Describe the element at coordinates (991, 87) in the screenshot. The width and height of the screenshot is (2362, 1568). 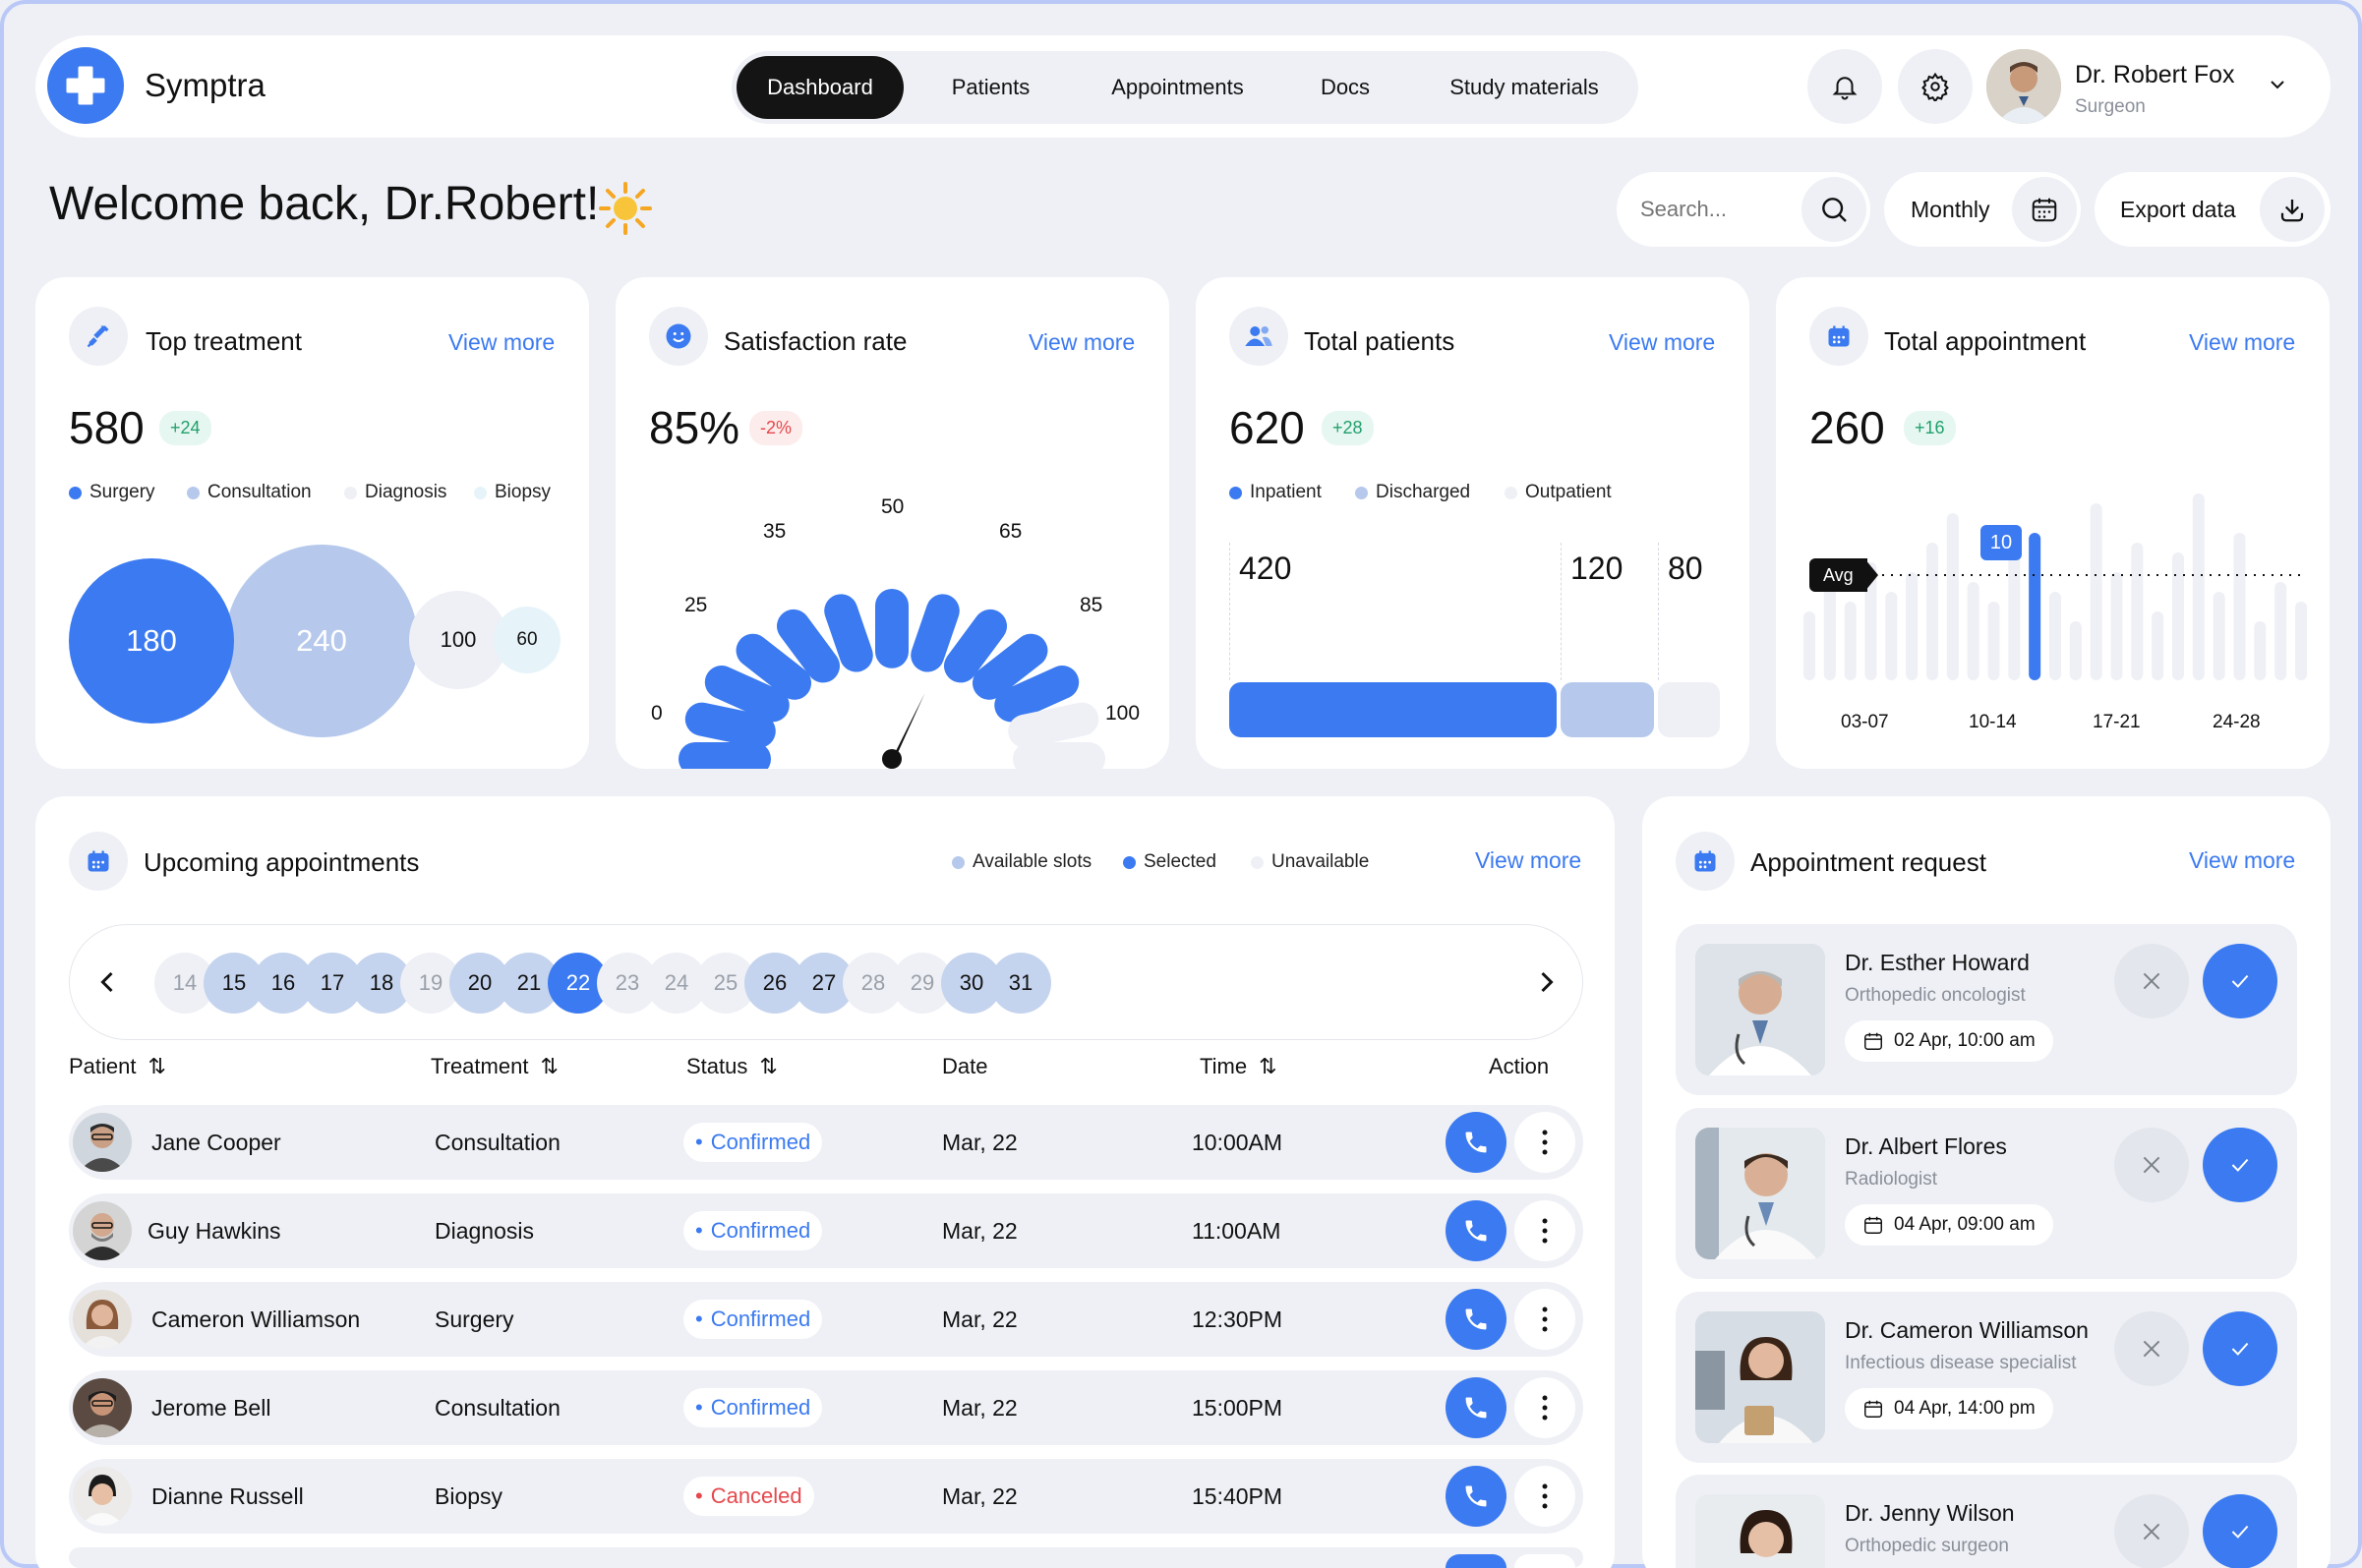
I see `tab-patients: Patients` at that location.